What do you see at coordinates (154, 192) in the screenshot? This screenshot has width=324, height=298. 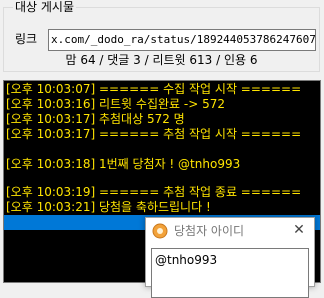 I see `log-line: [오후 10:03:19] ====== 추첨 작업 종료 ======` at bounding box center [154, 192].